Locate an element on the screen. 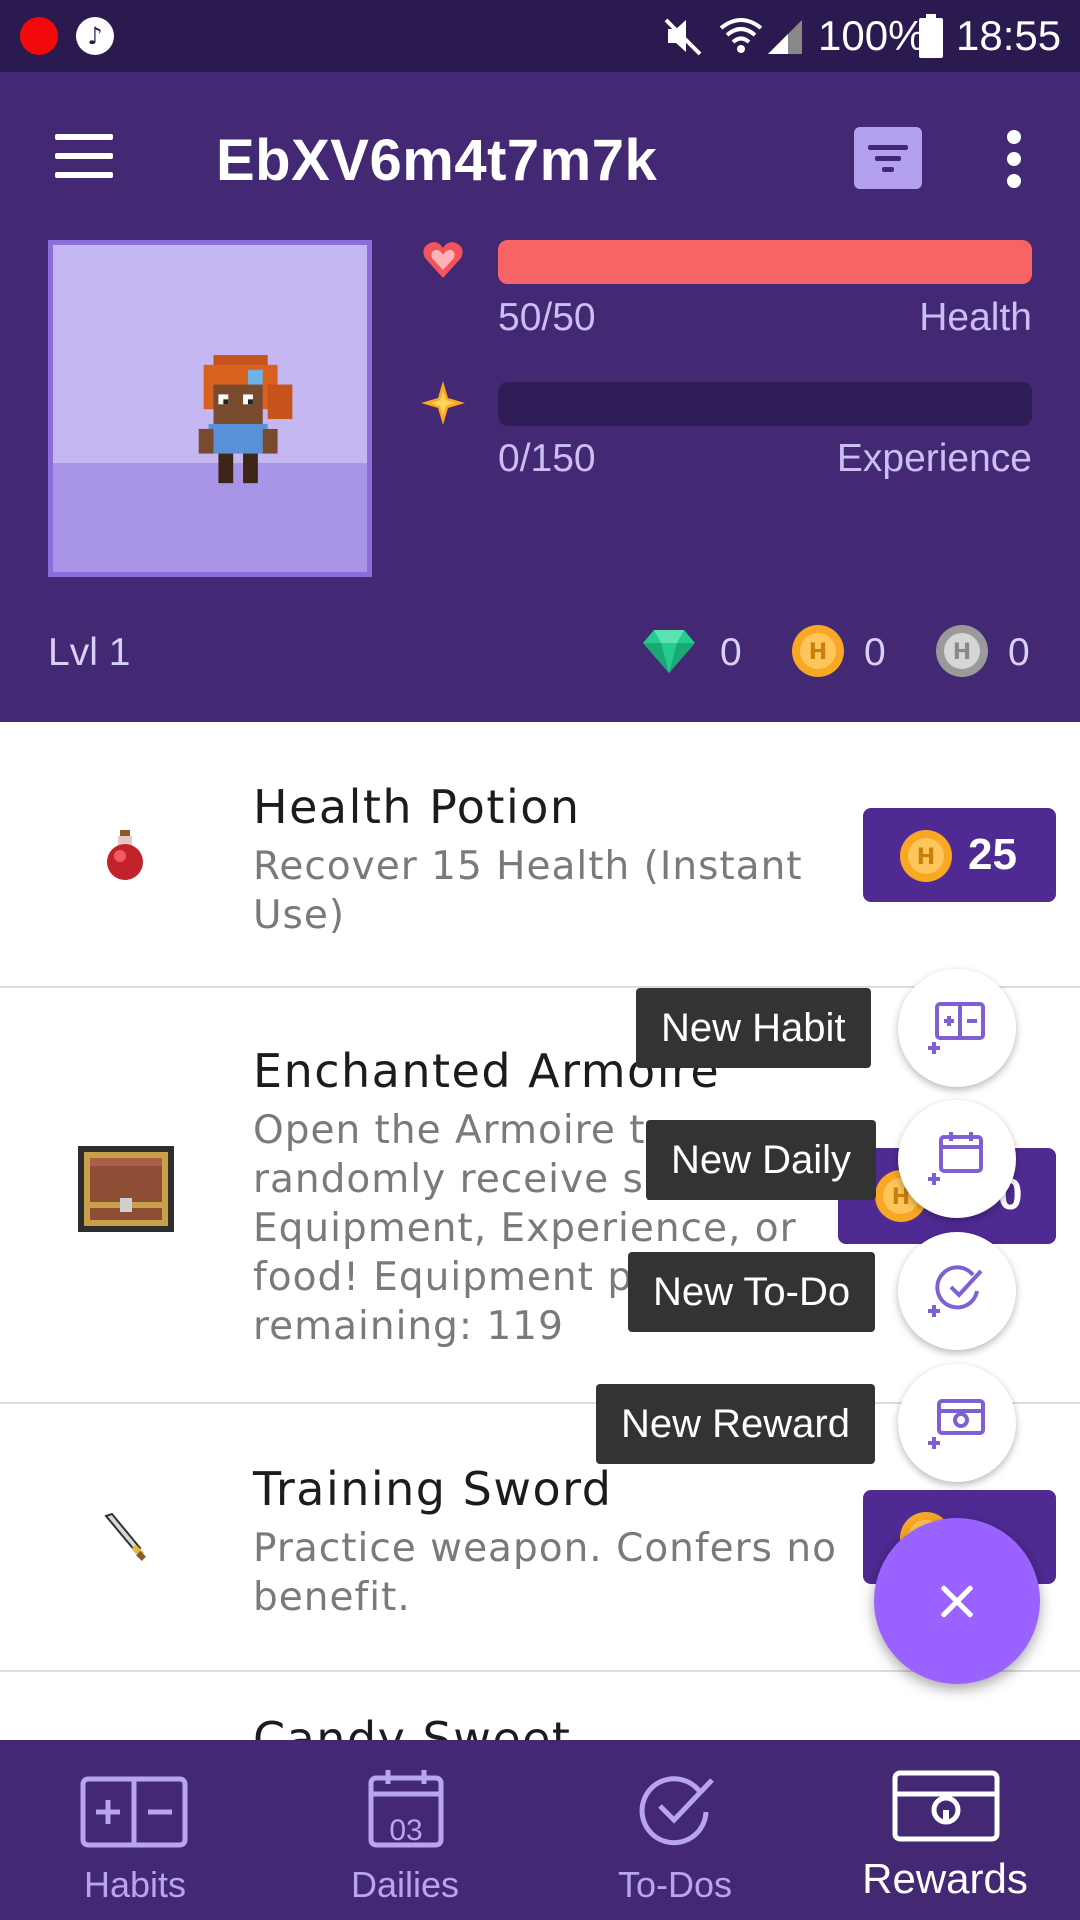 This screenshot has height=1920, width=1080. experience-label: Experience is located at coordinates (934, 458).